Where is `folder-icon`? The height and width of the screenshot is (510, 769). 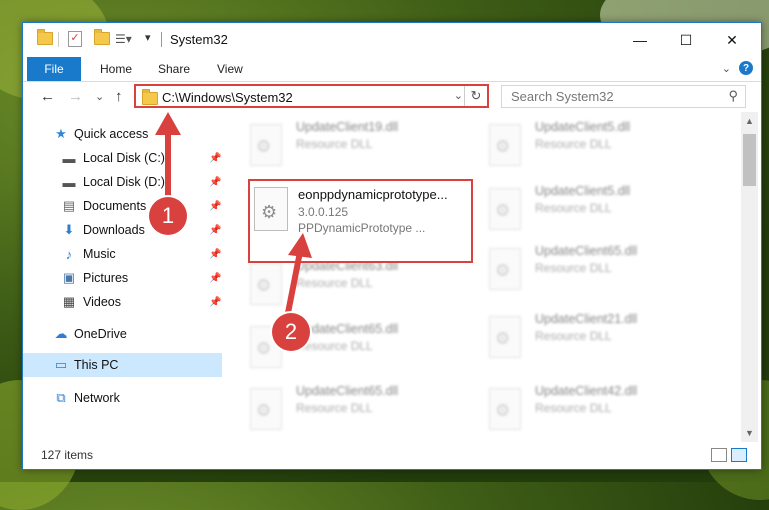
folder-icon is located at coordinates (45, 37).